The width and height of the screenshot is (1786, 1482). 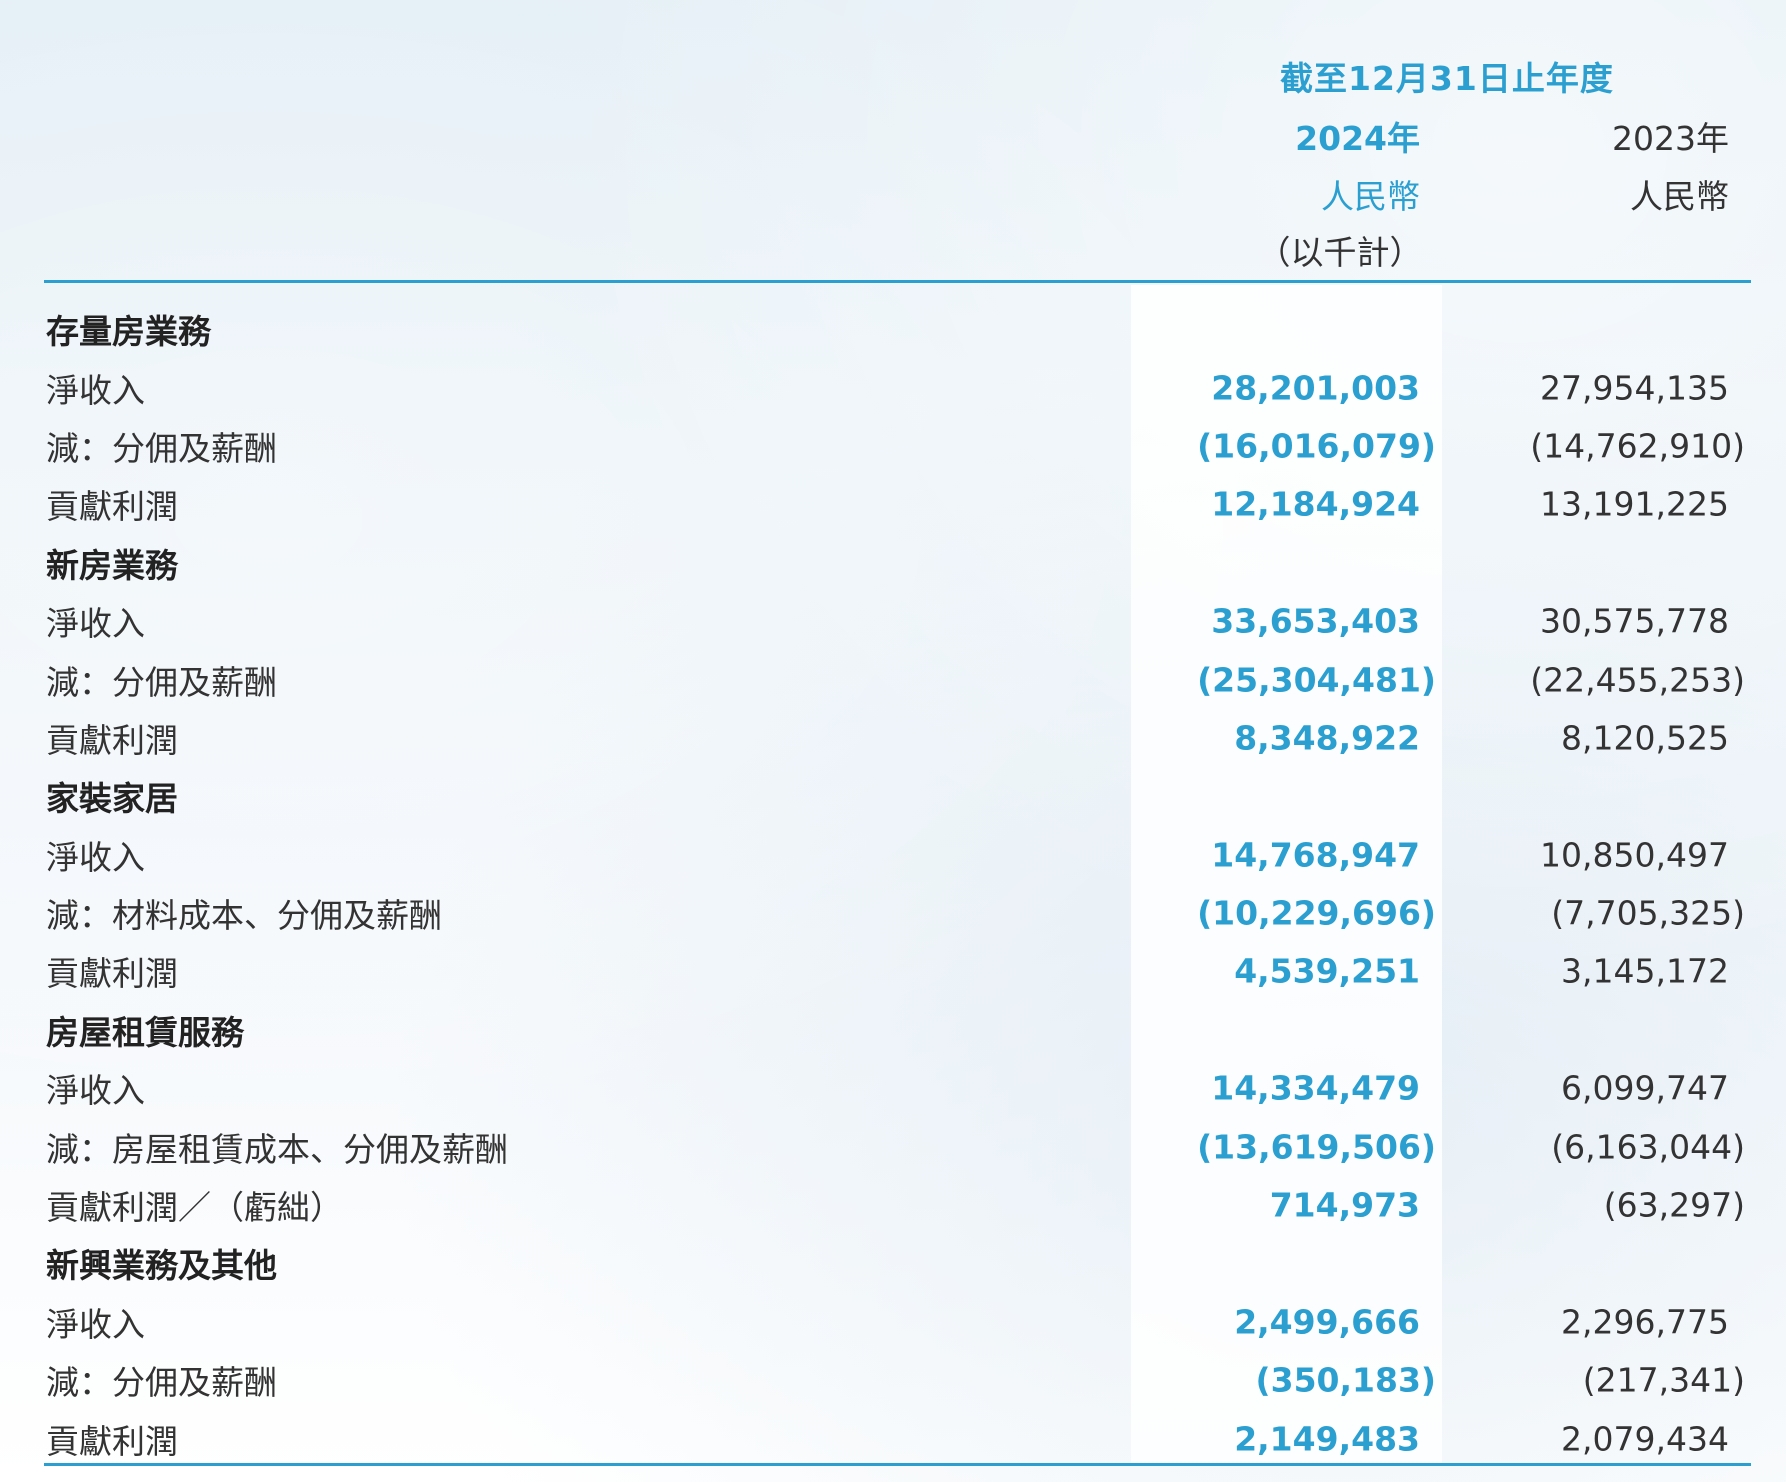 I want to click on value-2024: 8,348,922, so click(x=1327, y=738).